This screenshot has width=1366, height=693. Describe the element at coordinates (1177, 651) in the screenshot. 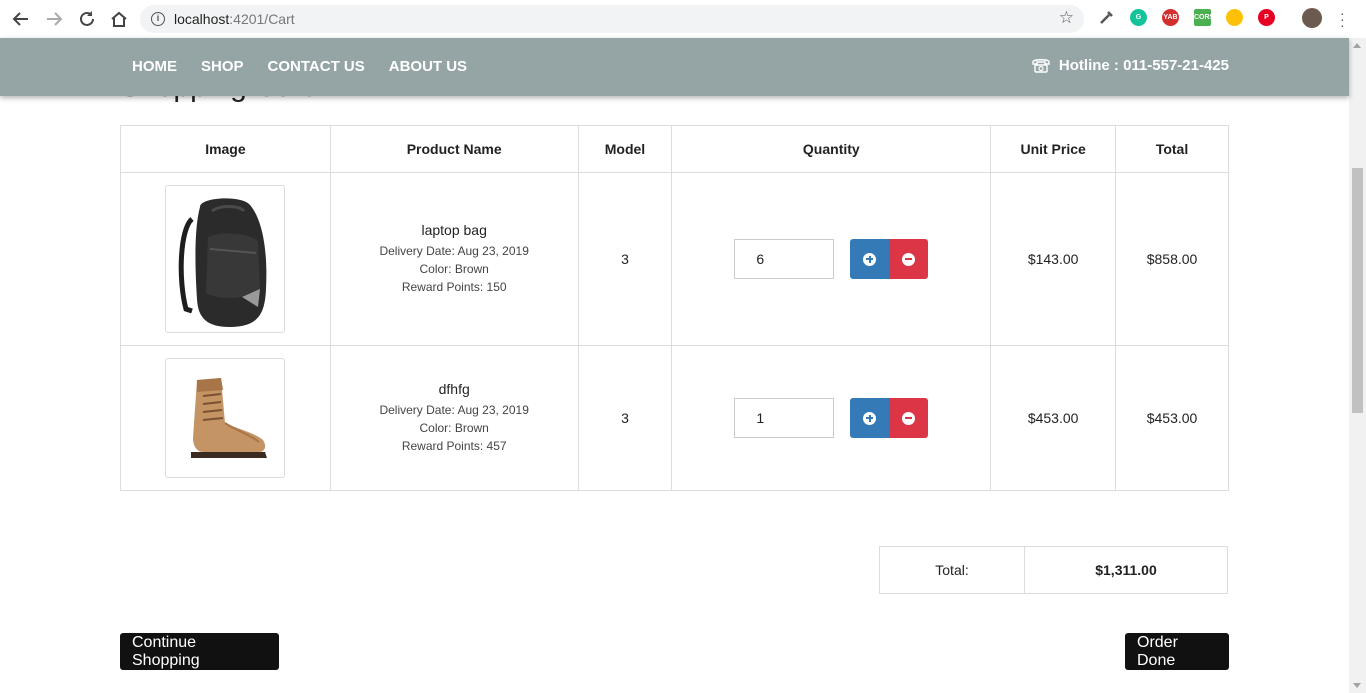

I see `order-done-button: Order Done` at that location.